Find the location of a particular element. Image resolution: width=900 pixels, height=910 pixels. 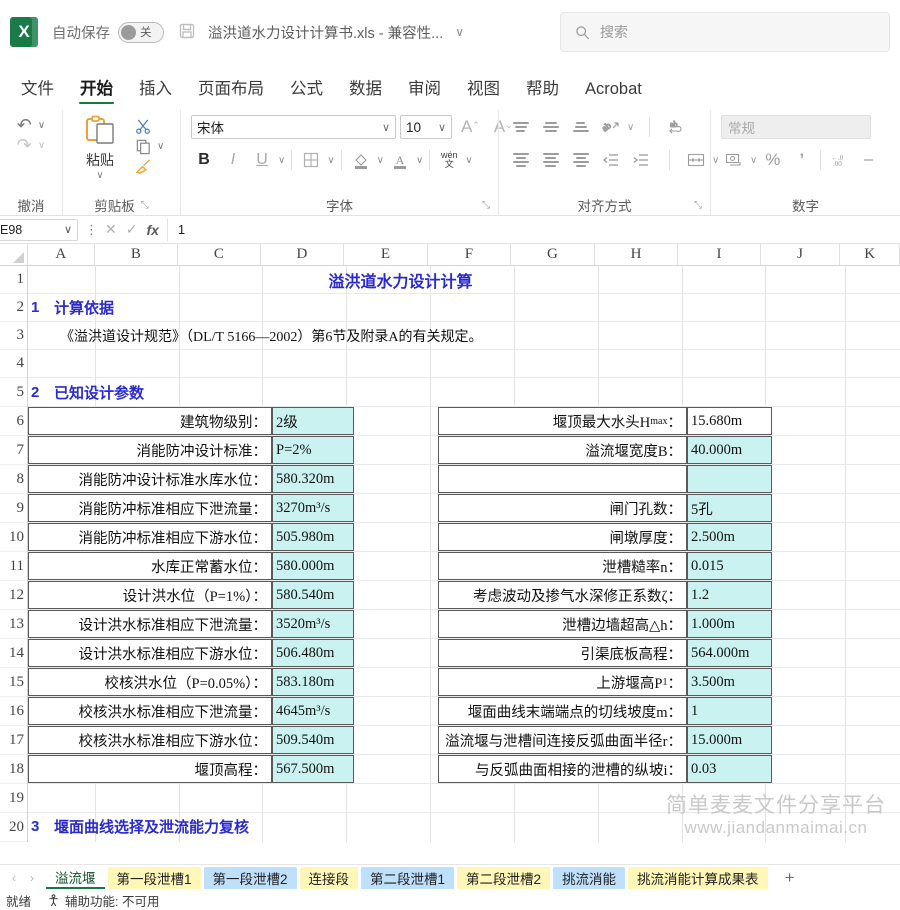

param-value: 1.000m is located at coordinates (729, 624).